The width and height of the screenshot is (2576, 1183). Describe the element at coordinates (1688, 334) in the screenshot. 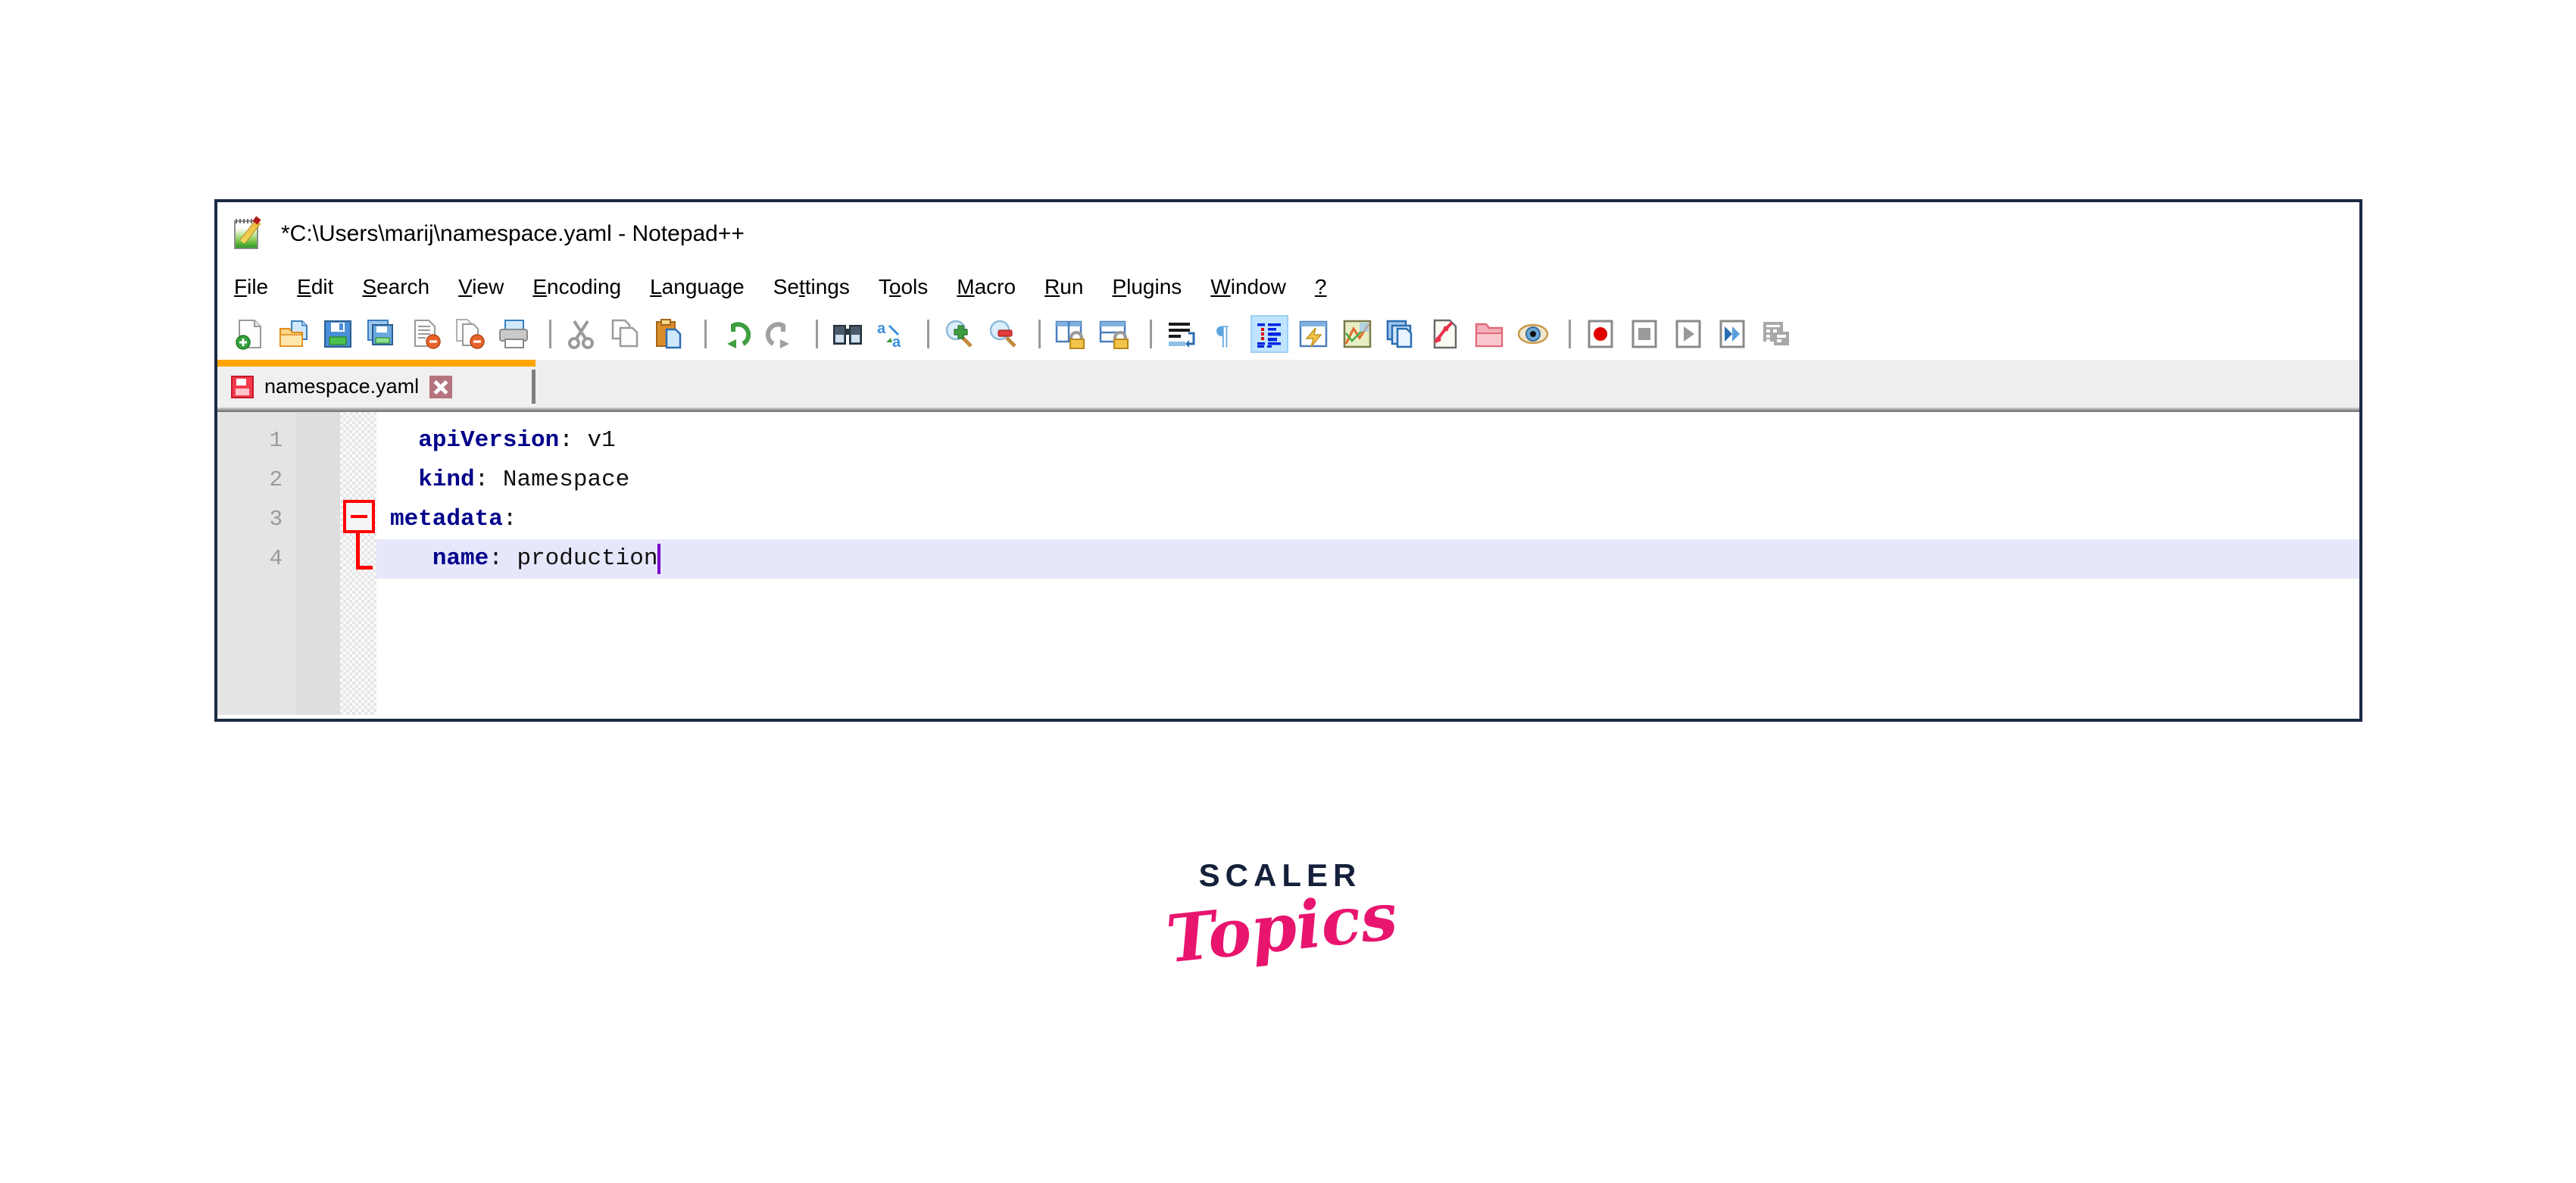

I see `macro-play-icon` at that location.